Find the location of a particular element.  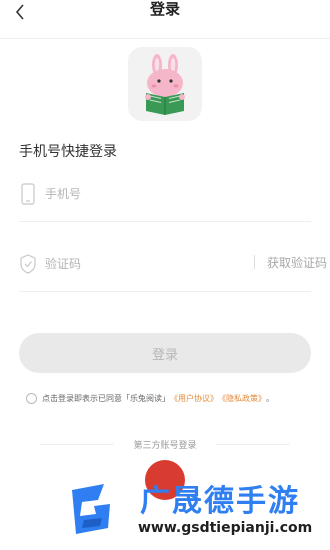

bunny-logo-icon is located at coordinates (165, 84).